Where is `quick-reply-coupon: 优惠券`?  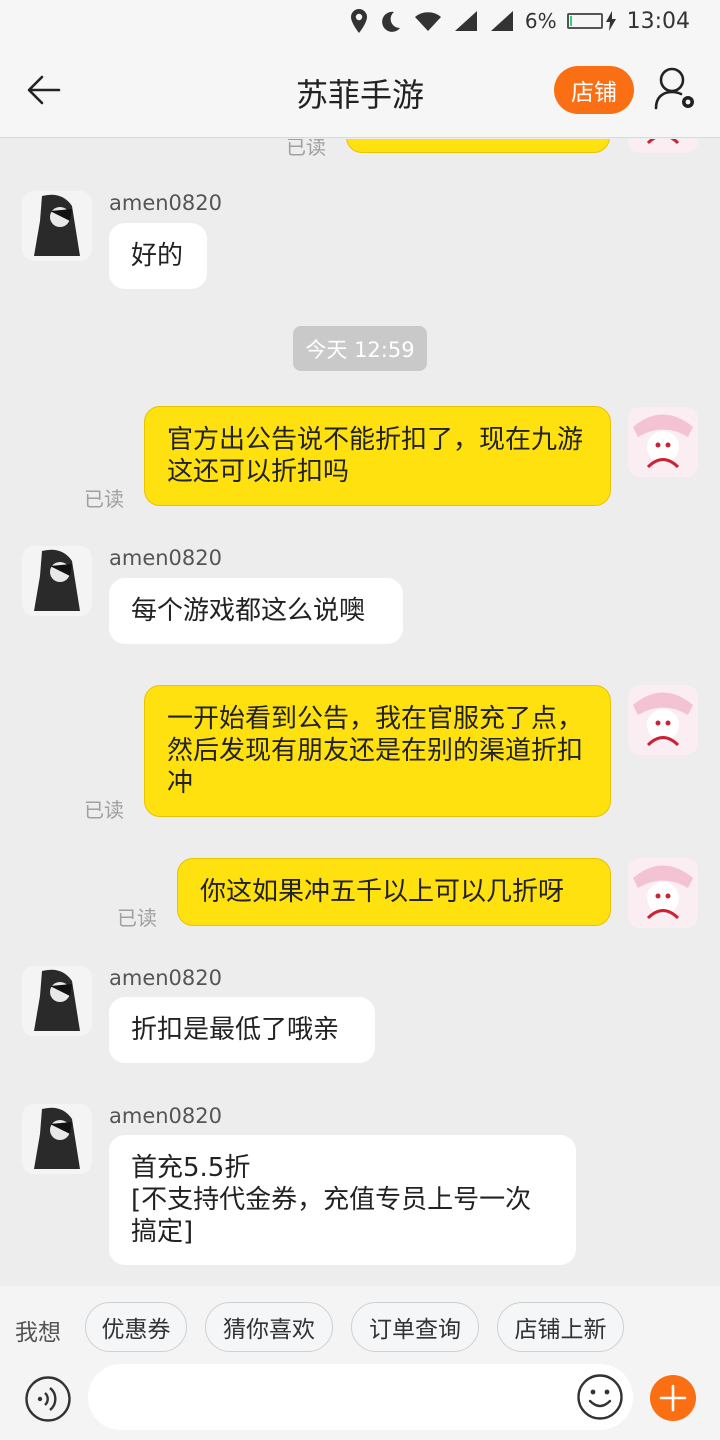
quick-reply-coupon: 优惠券 is located at coordinates (136, 1327).